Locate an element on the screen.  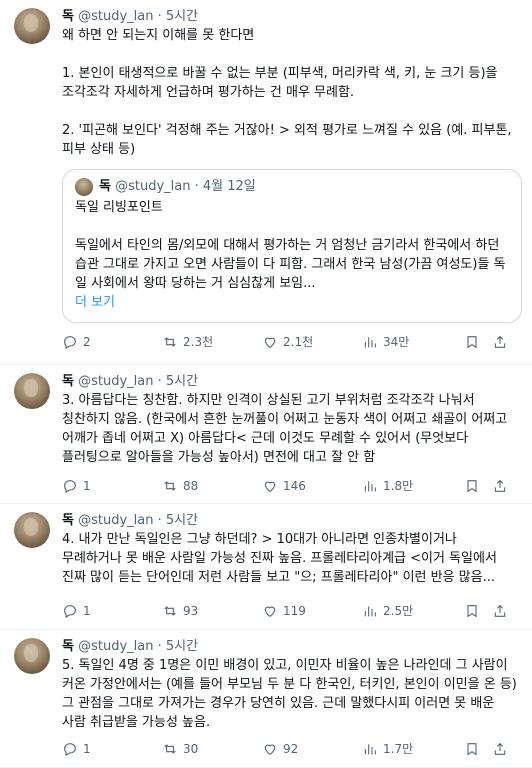
tweet-paragraph: 왜 하면 안 되는지 이해를 못 한다면 is located at coordinates (158, 35).